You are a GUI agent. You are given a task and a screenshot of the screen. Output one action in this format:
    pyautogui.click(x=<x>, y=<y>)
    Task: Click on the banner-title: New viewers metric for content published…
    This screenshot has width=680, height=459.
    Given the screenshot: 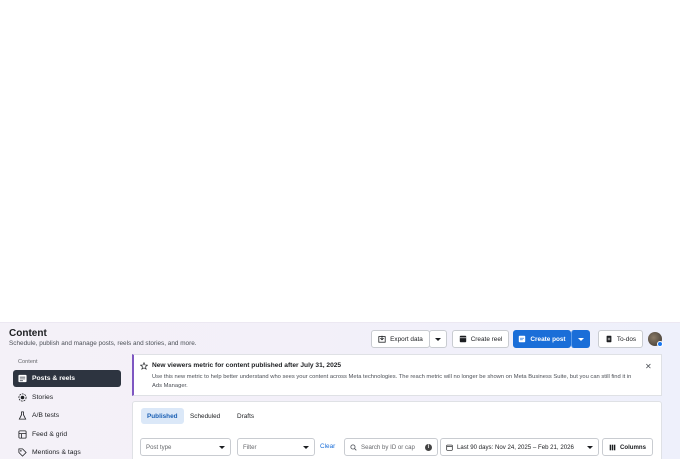 What is the action you would take?
    pyautogui.click(x=247, y=365)
    